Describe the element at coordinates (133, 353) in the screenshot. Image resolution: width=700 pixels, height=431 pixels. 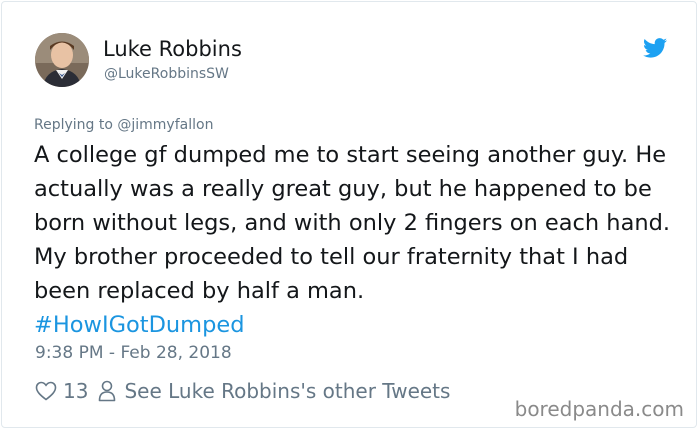
I see `tweet-timestamp: 9:38 PM - Feb 28, 2018` at that location.